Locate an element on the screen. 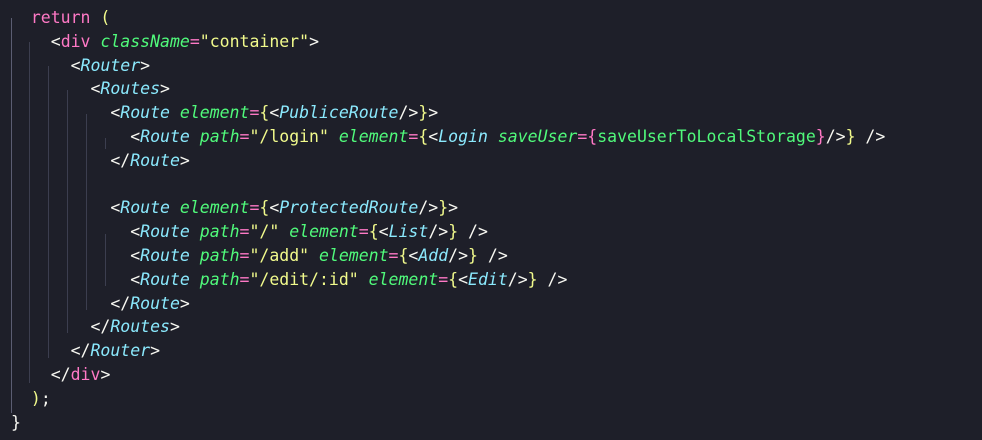 Image resolution: width=982 pixels, height=440 pixels. code-line: <Router> is located at coordinates (80, 66).